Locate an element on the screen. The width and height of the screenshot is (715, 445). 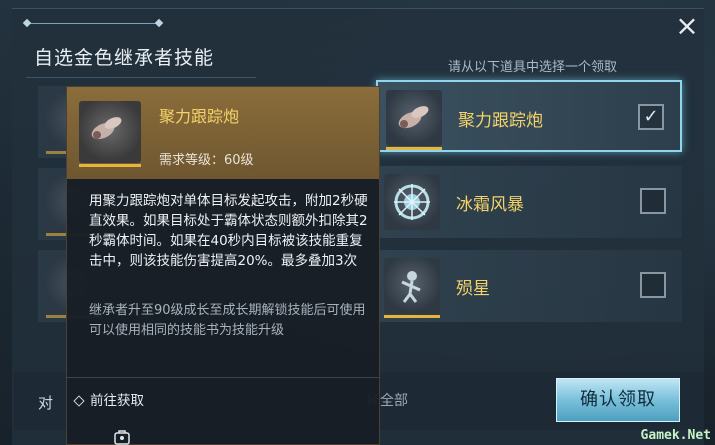
skill-option-row: 聚力跟踪炮 ✓ is located at coordinates (529, 116).